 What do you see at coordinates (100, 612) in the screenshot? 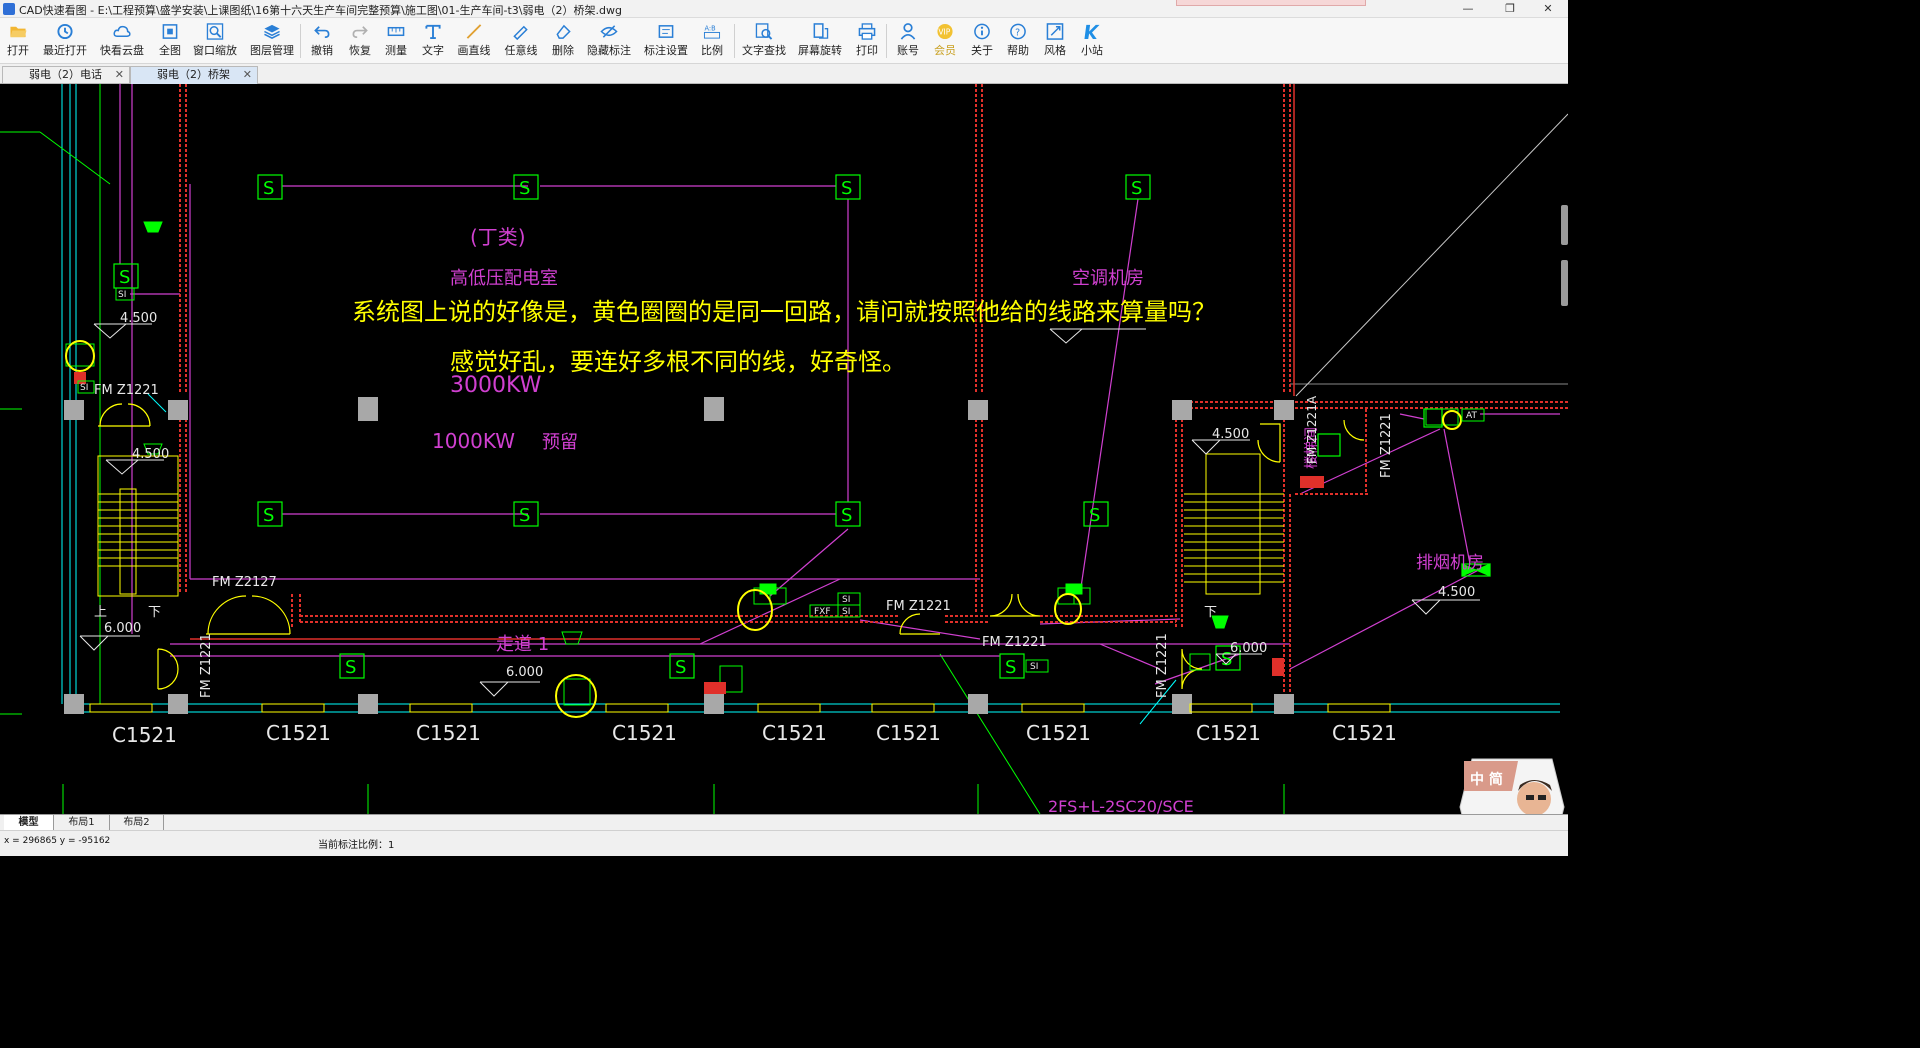
I see `stair-up-label: 上` at bounding box center [100, 612].